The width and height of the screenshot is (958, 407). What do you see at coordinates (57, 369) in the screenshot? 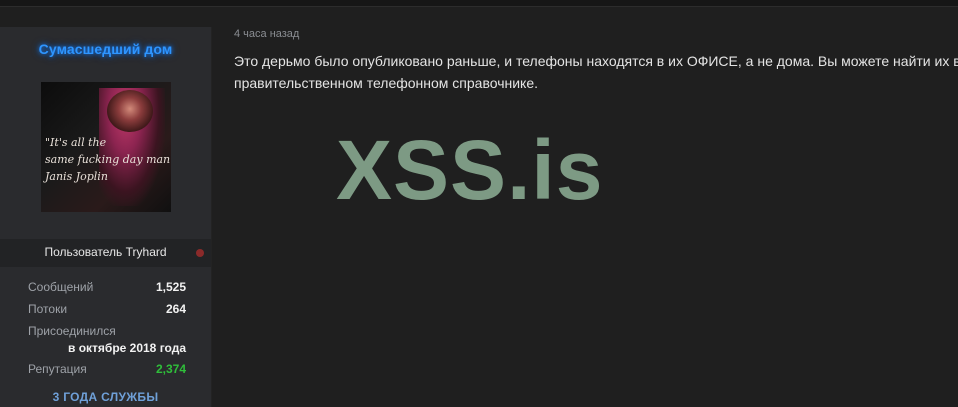
I see `stat-reputation-label: Репутация` at bounding box center [57, 369].